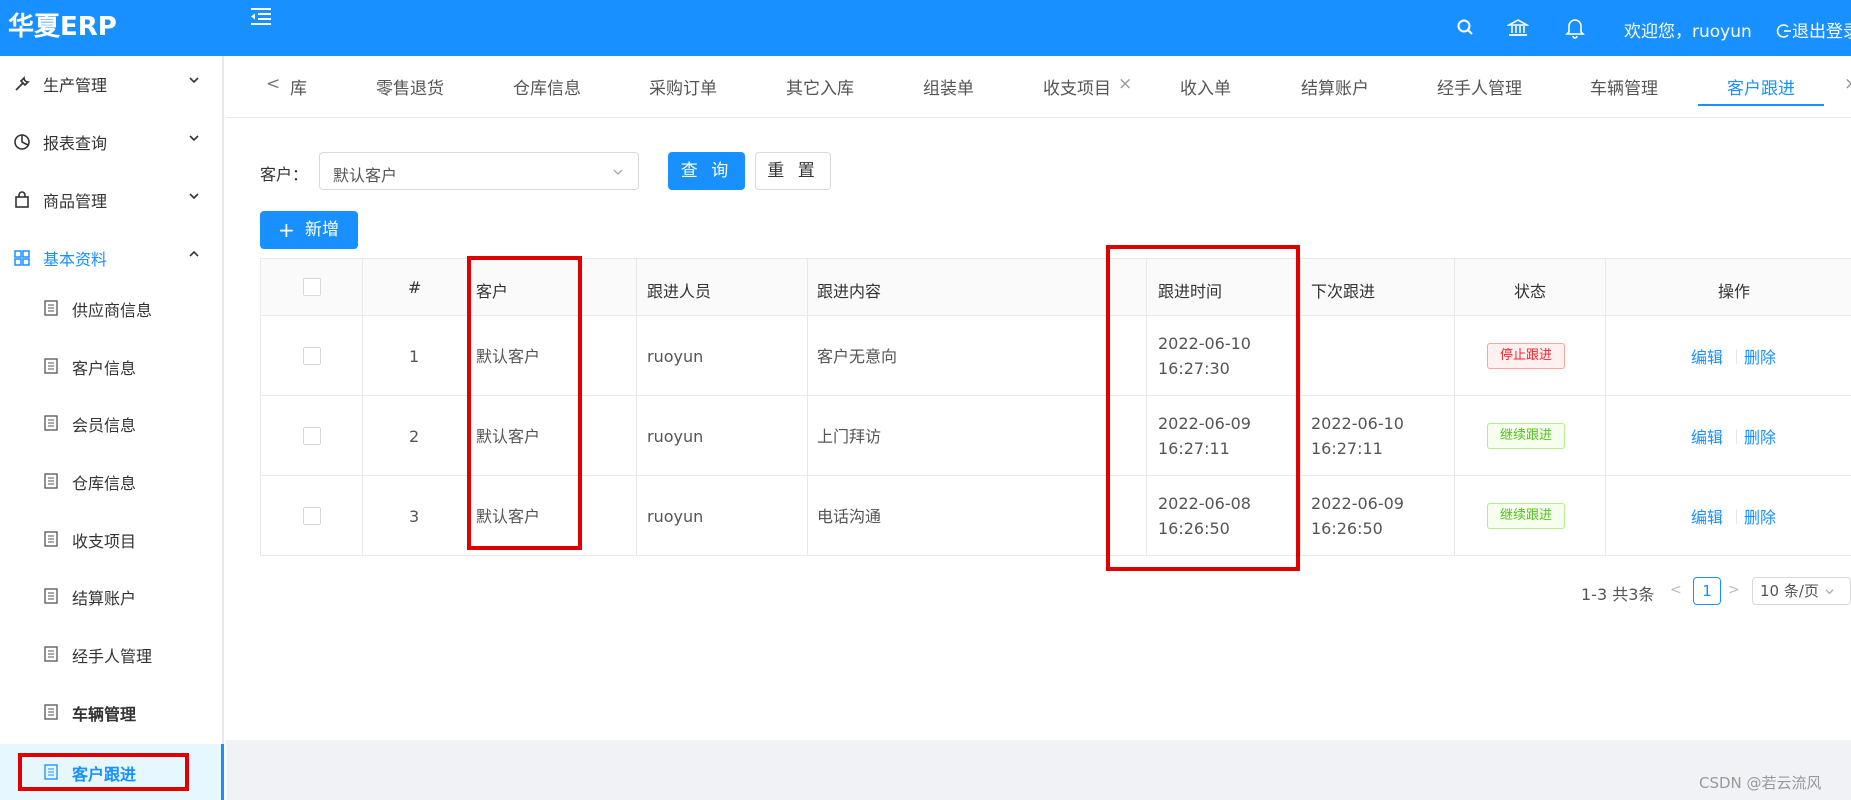  What do you see at coordinates (22, 258) in the screenshot?
I see `appstore-icon` at bounding box center [22, 258].